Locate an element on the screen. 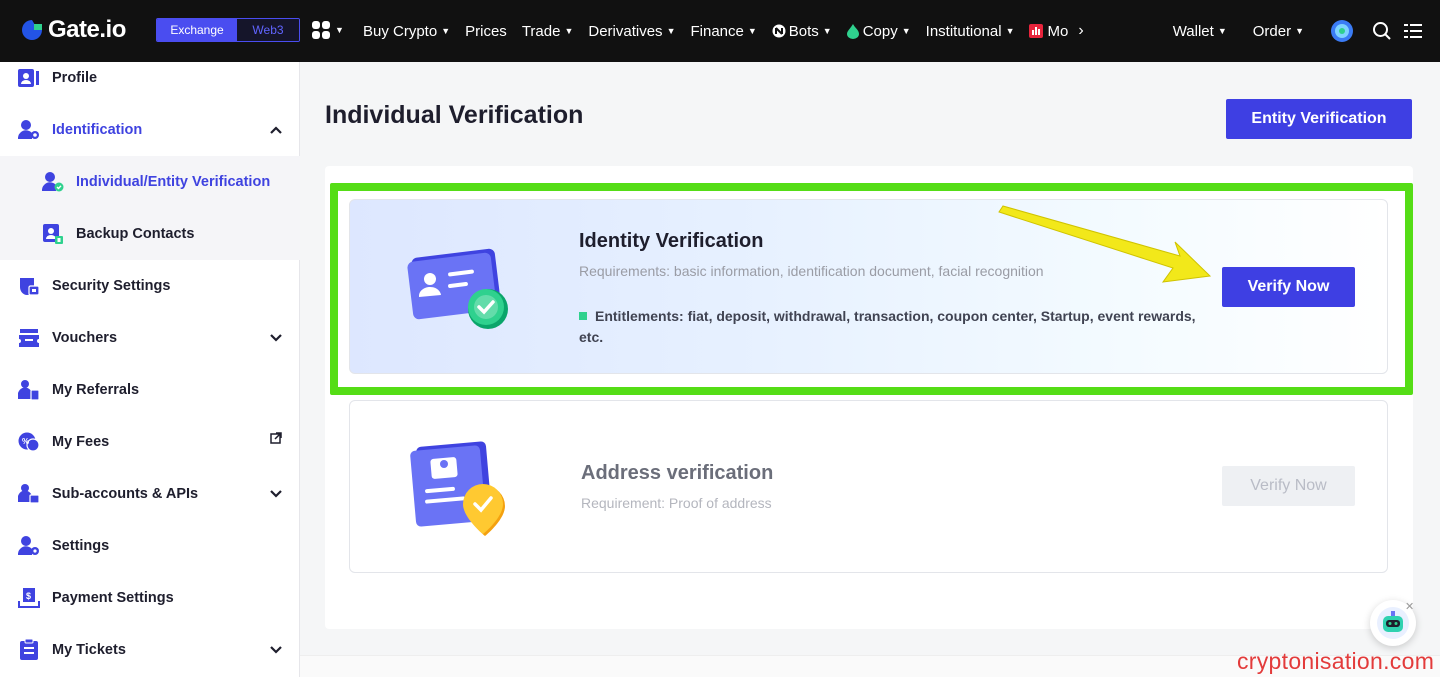 The image size is (1440, 677). search-button is located at coordinates (1382, 31).